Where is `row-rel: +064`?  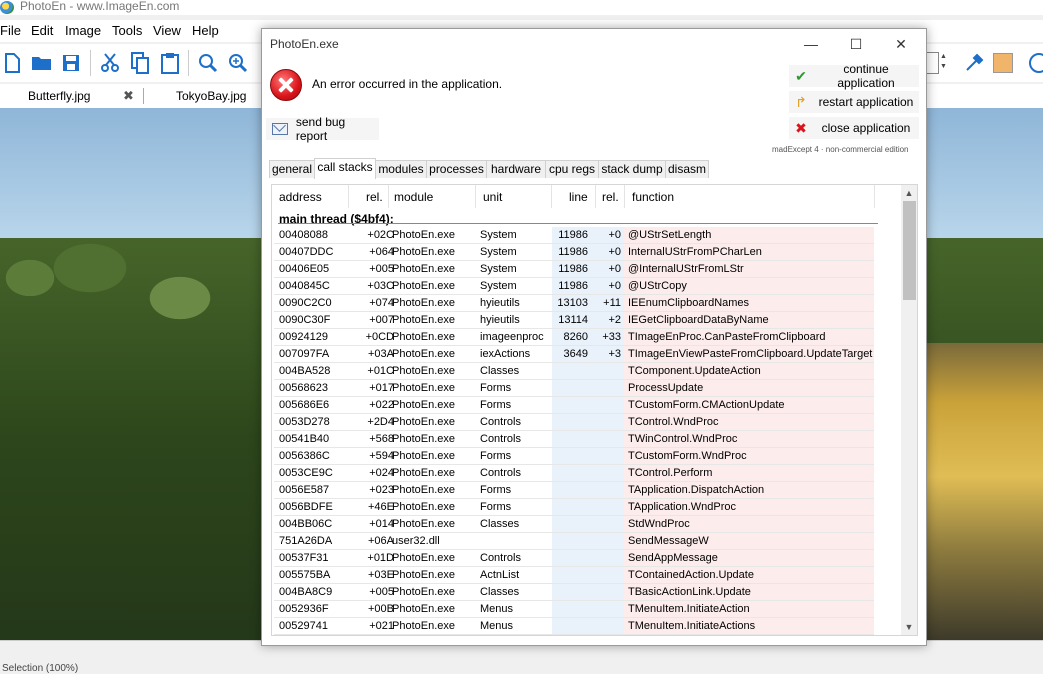 row-rel: +064 is located at coordinates (381, 252).